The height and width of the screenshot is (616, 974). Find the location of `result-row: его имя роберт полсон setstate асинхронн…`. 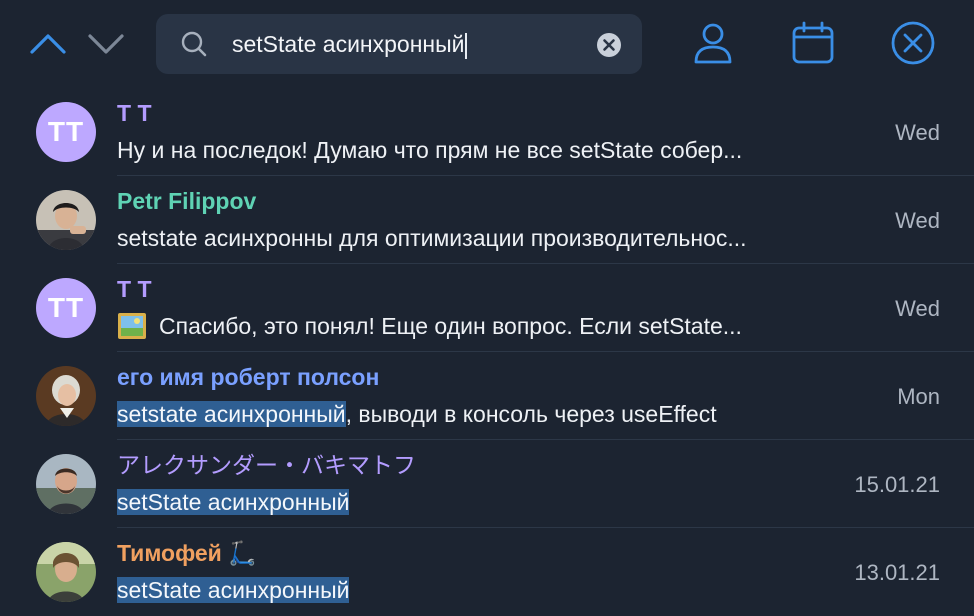

result-row: его имя роберт полсон setstate асинхронн… is located at coordinates (487, 396).